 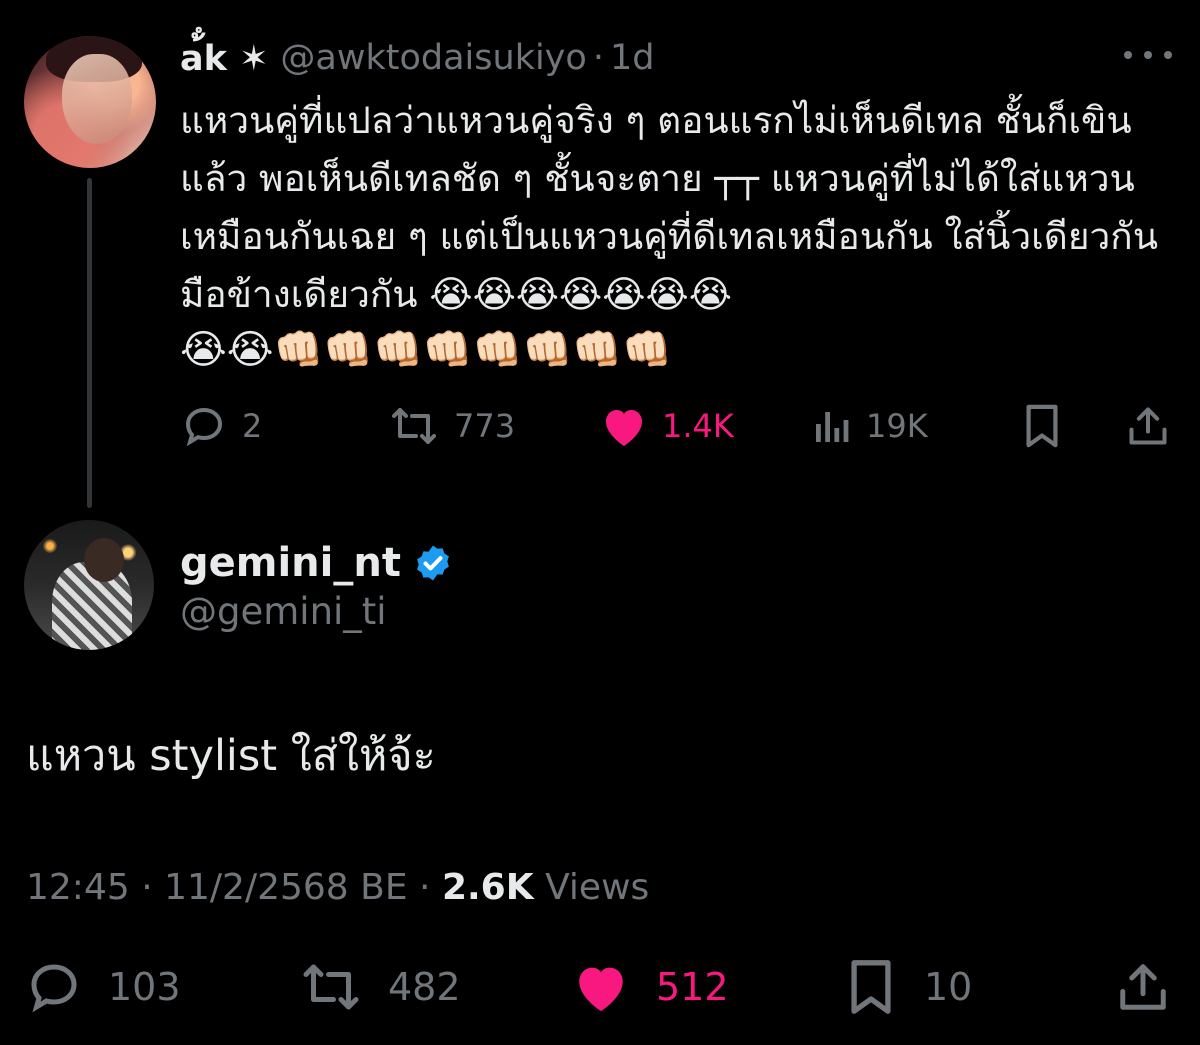 I want to click on author-display-name: gemini_nt, so click(x=290, y=563).